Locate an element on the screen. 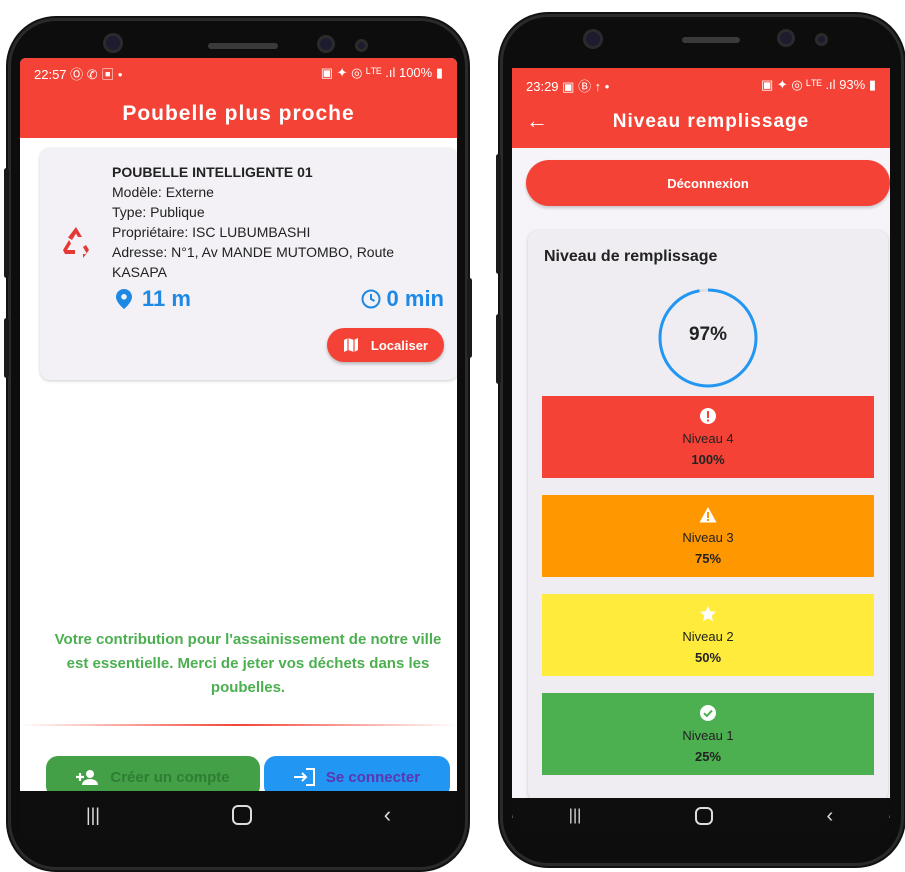  level-2-percent: 50% is located at coordinates (708, 657).